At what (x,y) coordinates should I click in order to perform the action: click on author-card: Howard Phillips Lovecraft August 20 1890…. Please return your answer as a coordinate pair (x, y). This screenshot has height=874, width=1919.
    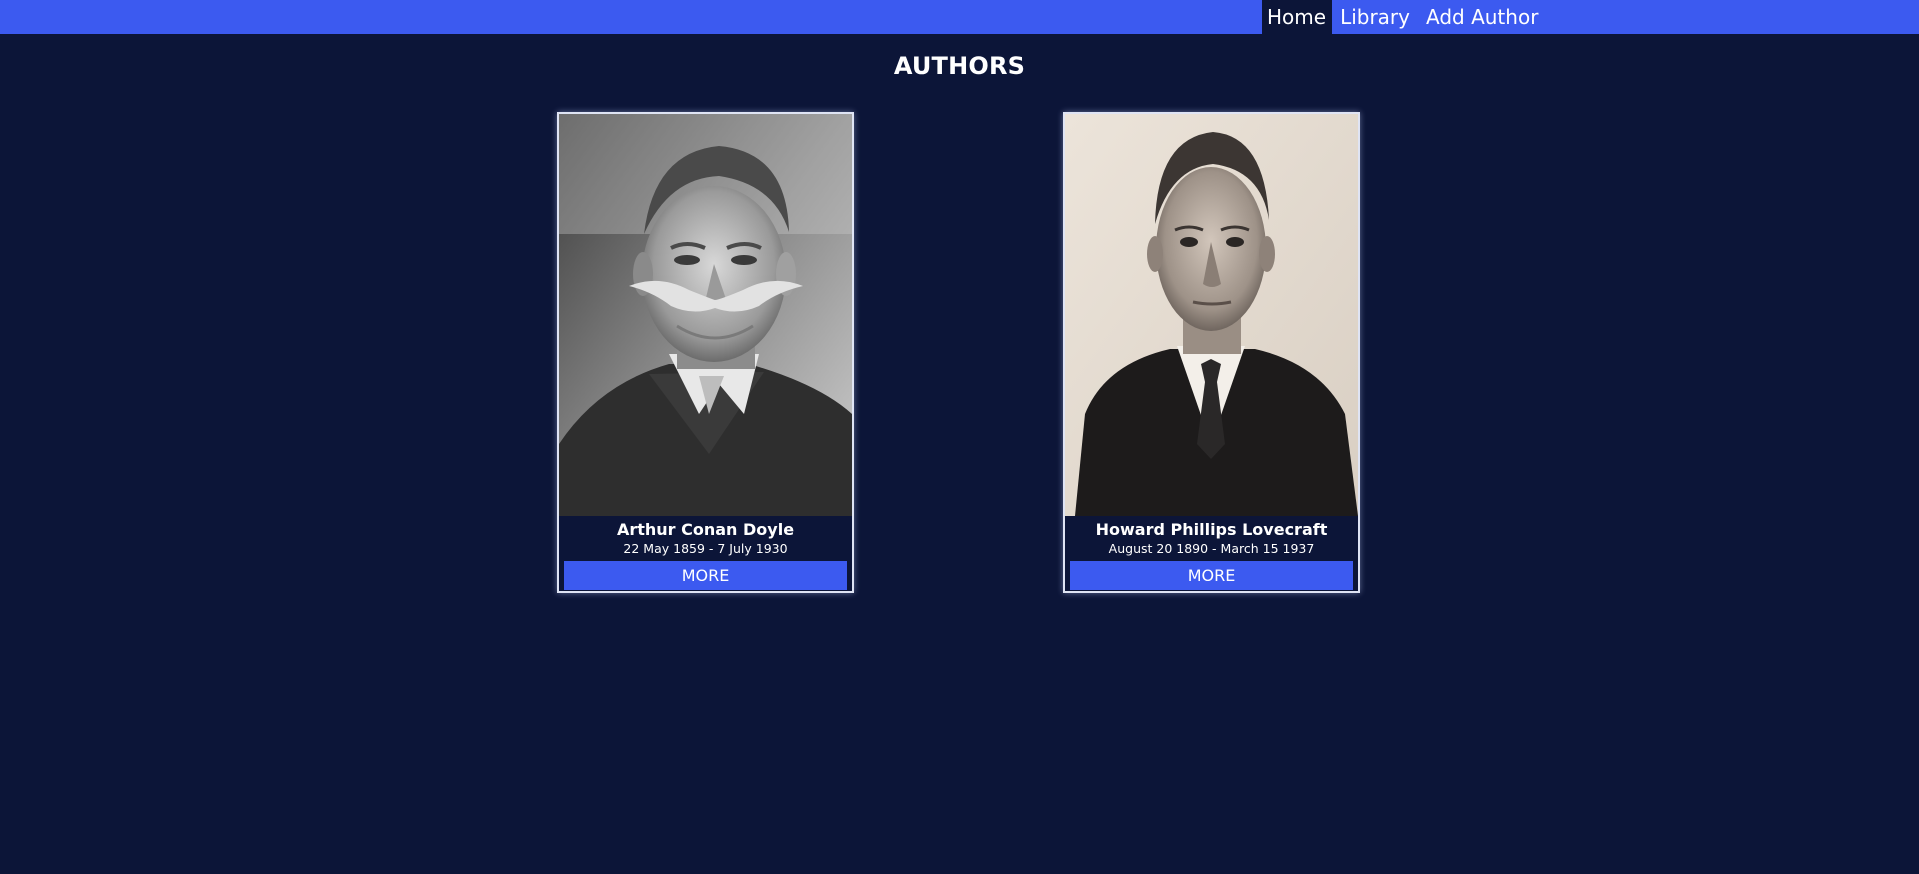
    Looking at the image, I should click on (1211, 352).